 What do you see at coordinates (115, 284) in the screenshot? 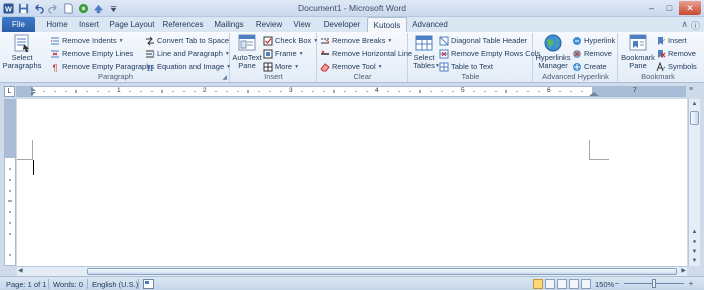
I see `language-indicator: English (U.S.)` at bounding box center [115, 284].